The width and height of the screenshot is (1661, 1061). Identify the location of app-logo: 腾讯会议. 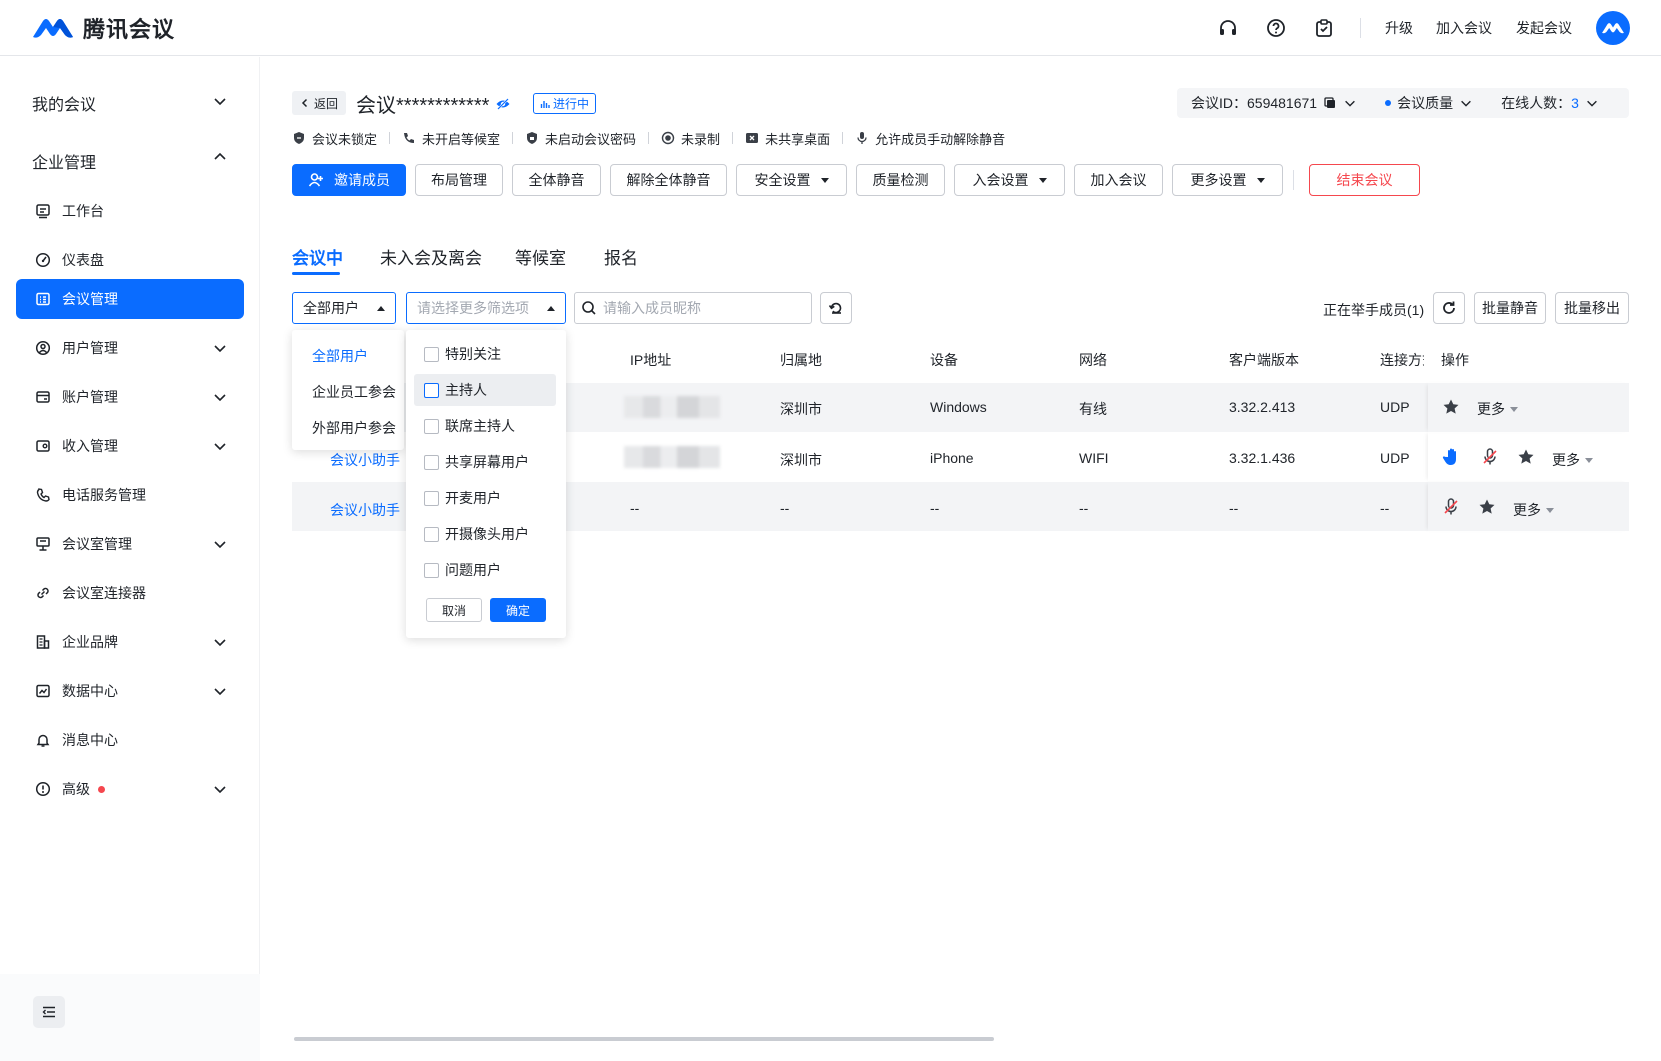
(103, 28).